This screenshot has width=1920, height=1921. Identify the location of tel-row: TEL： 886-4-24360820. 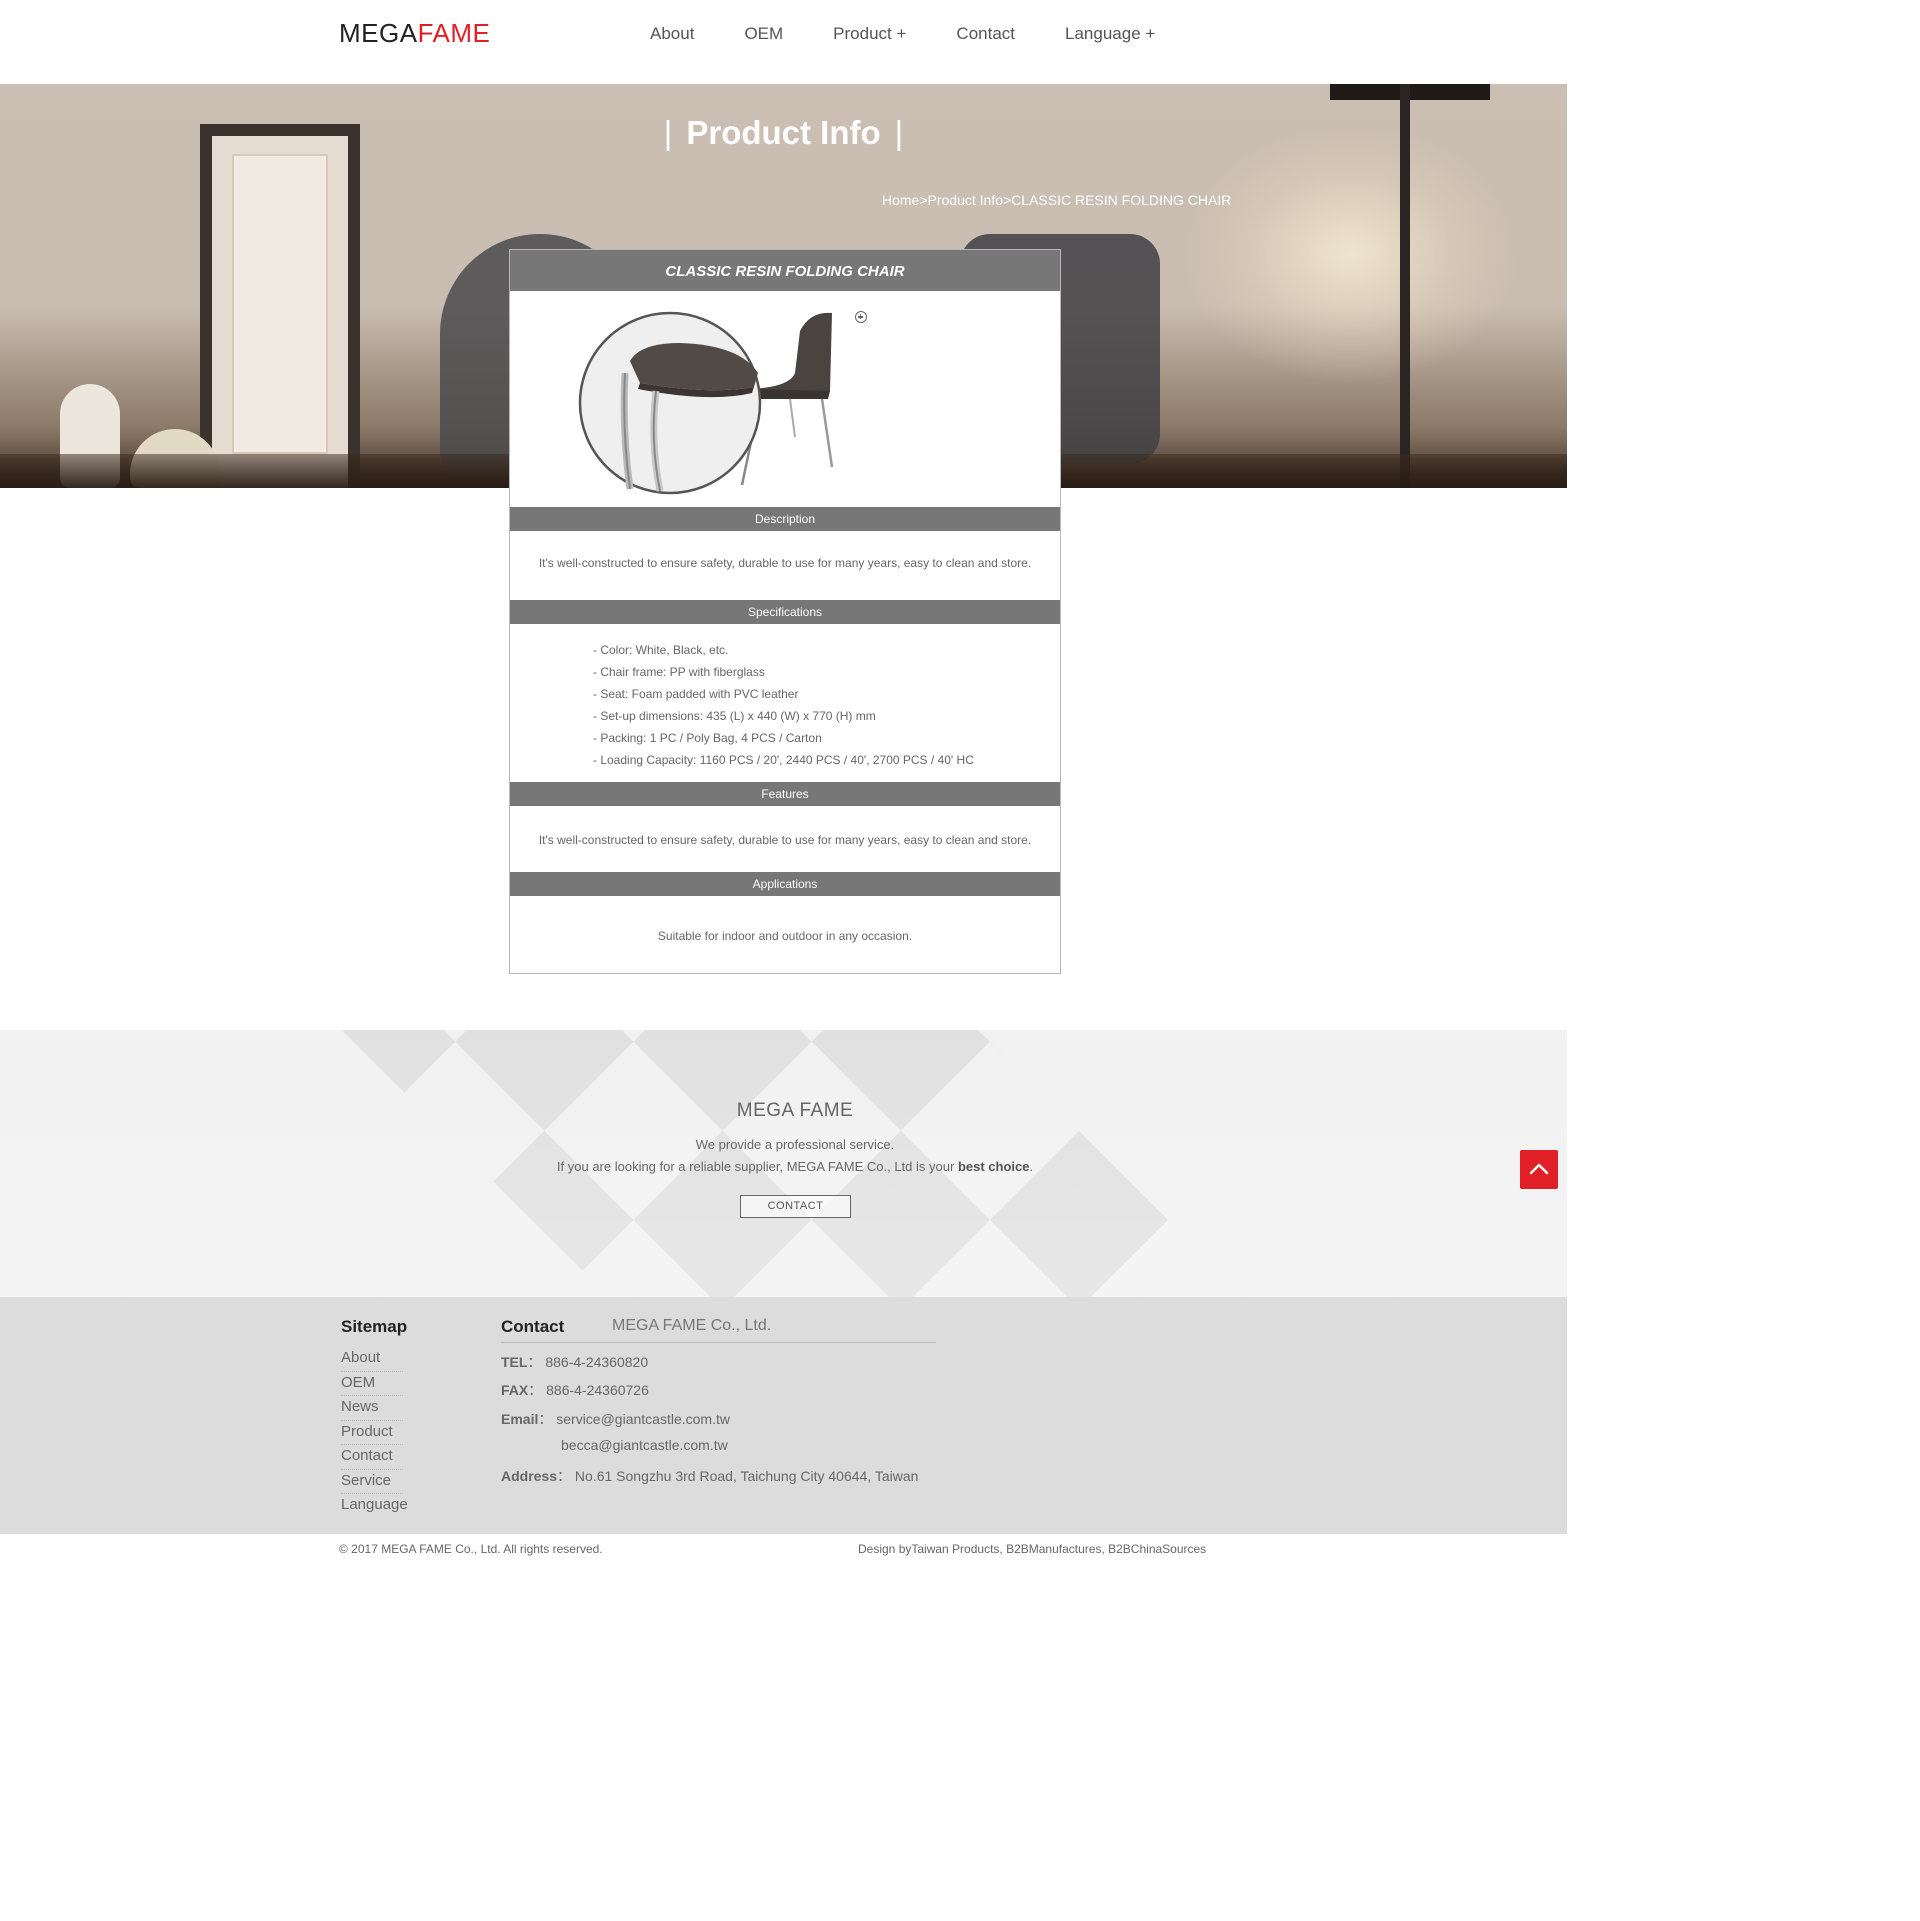
(574, 1362).